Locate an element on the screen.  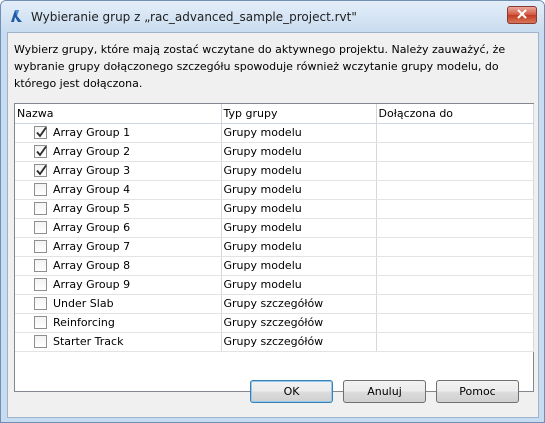
group-name: Array Group 4 is located at coordinates (92, 189).